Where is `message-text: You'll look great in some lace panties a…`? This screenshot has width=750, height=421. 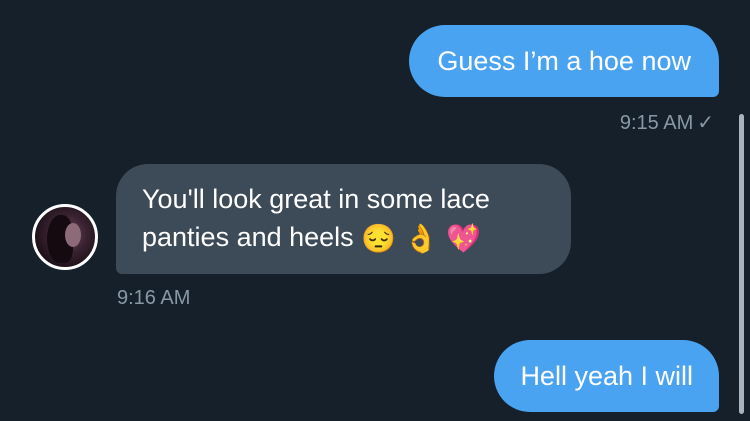
message-text: You'll look great in some lace panties a… is located at coordinates (316, 218).